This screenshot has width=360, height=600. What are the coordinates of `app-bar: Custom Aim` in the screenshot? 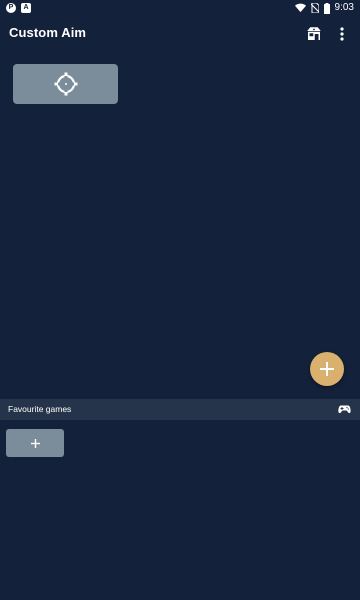 It's located at (180, 34).